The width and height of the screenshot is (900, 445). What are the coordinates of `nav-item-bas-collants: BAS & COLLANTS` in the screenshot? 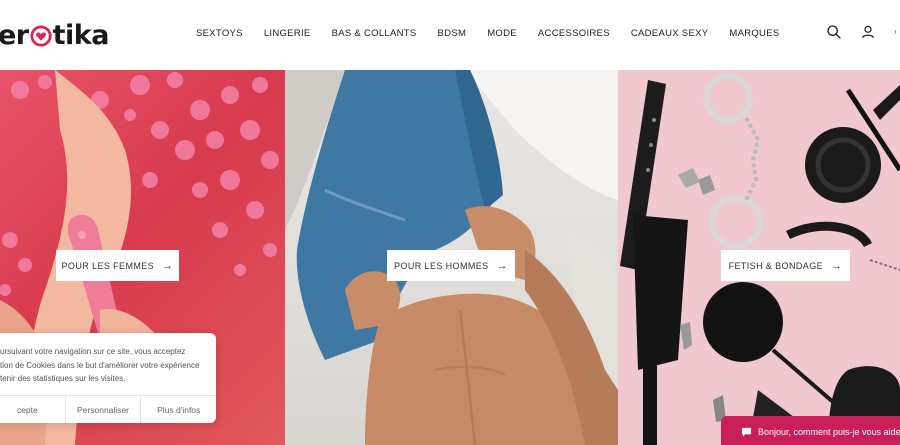 It's located at (374, 33).